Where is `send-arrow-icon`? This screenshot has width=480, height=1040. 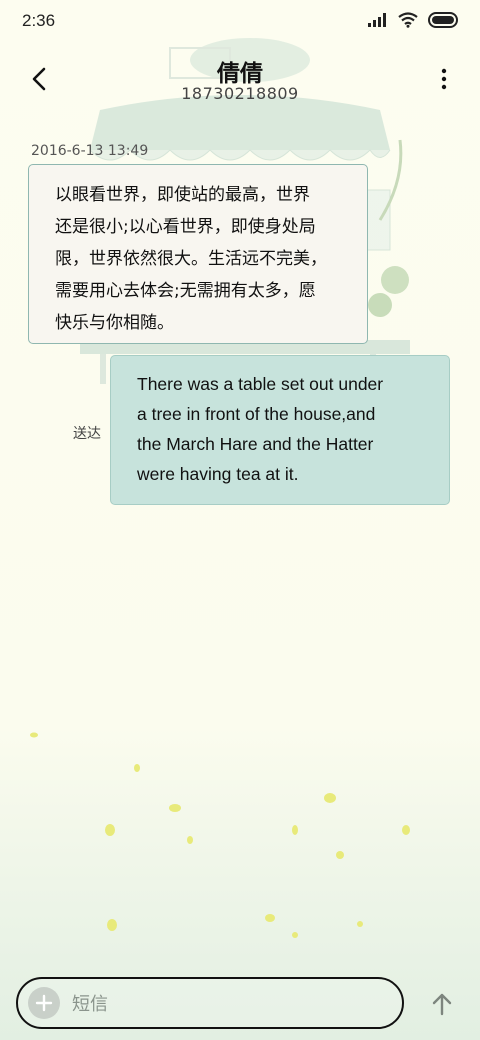
send-arrow-icon is located at coordinates (442, 1004).